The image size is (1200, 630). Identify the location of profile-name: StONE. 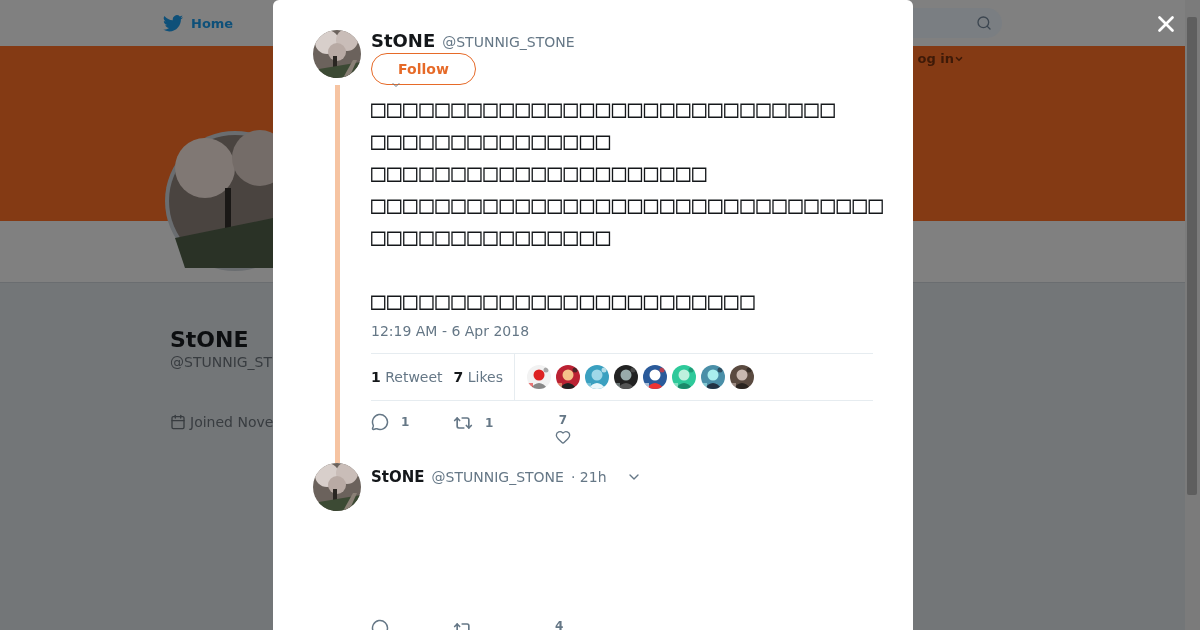
(209, 339).